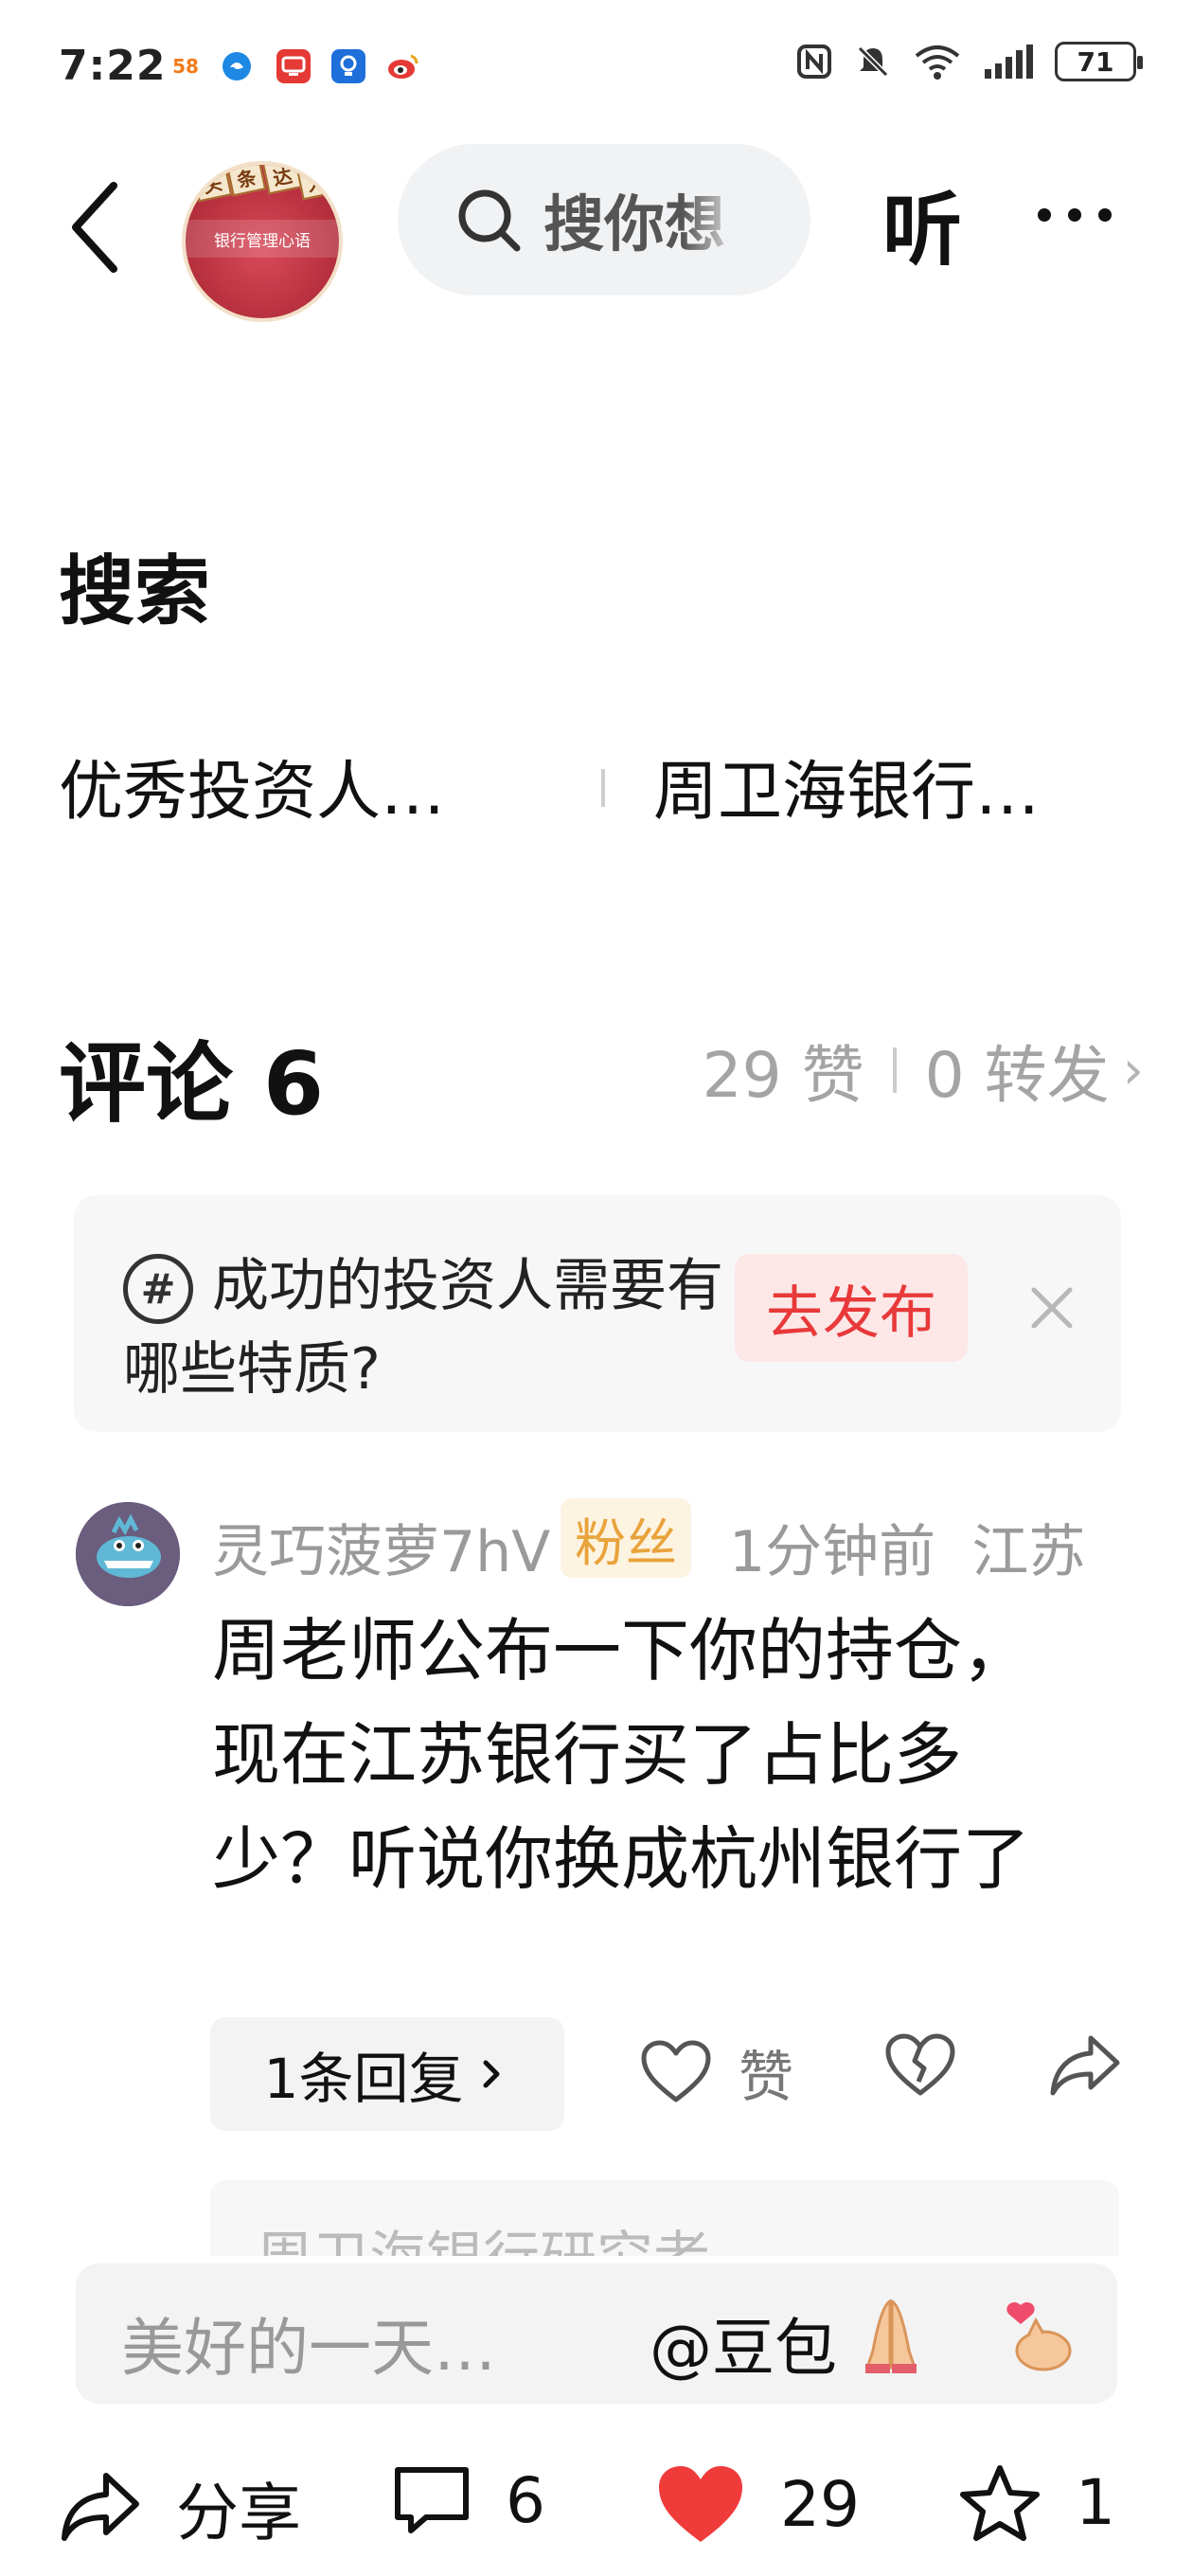 The height and width of the screenshot is (2576, 1193). Describe the element at coordinates (1095, 2502) in the screenshot. I see `favorite-count: 1` at that location.